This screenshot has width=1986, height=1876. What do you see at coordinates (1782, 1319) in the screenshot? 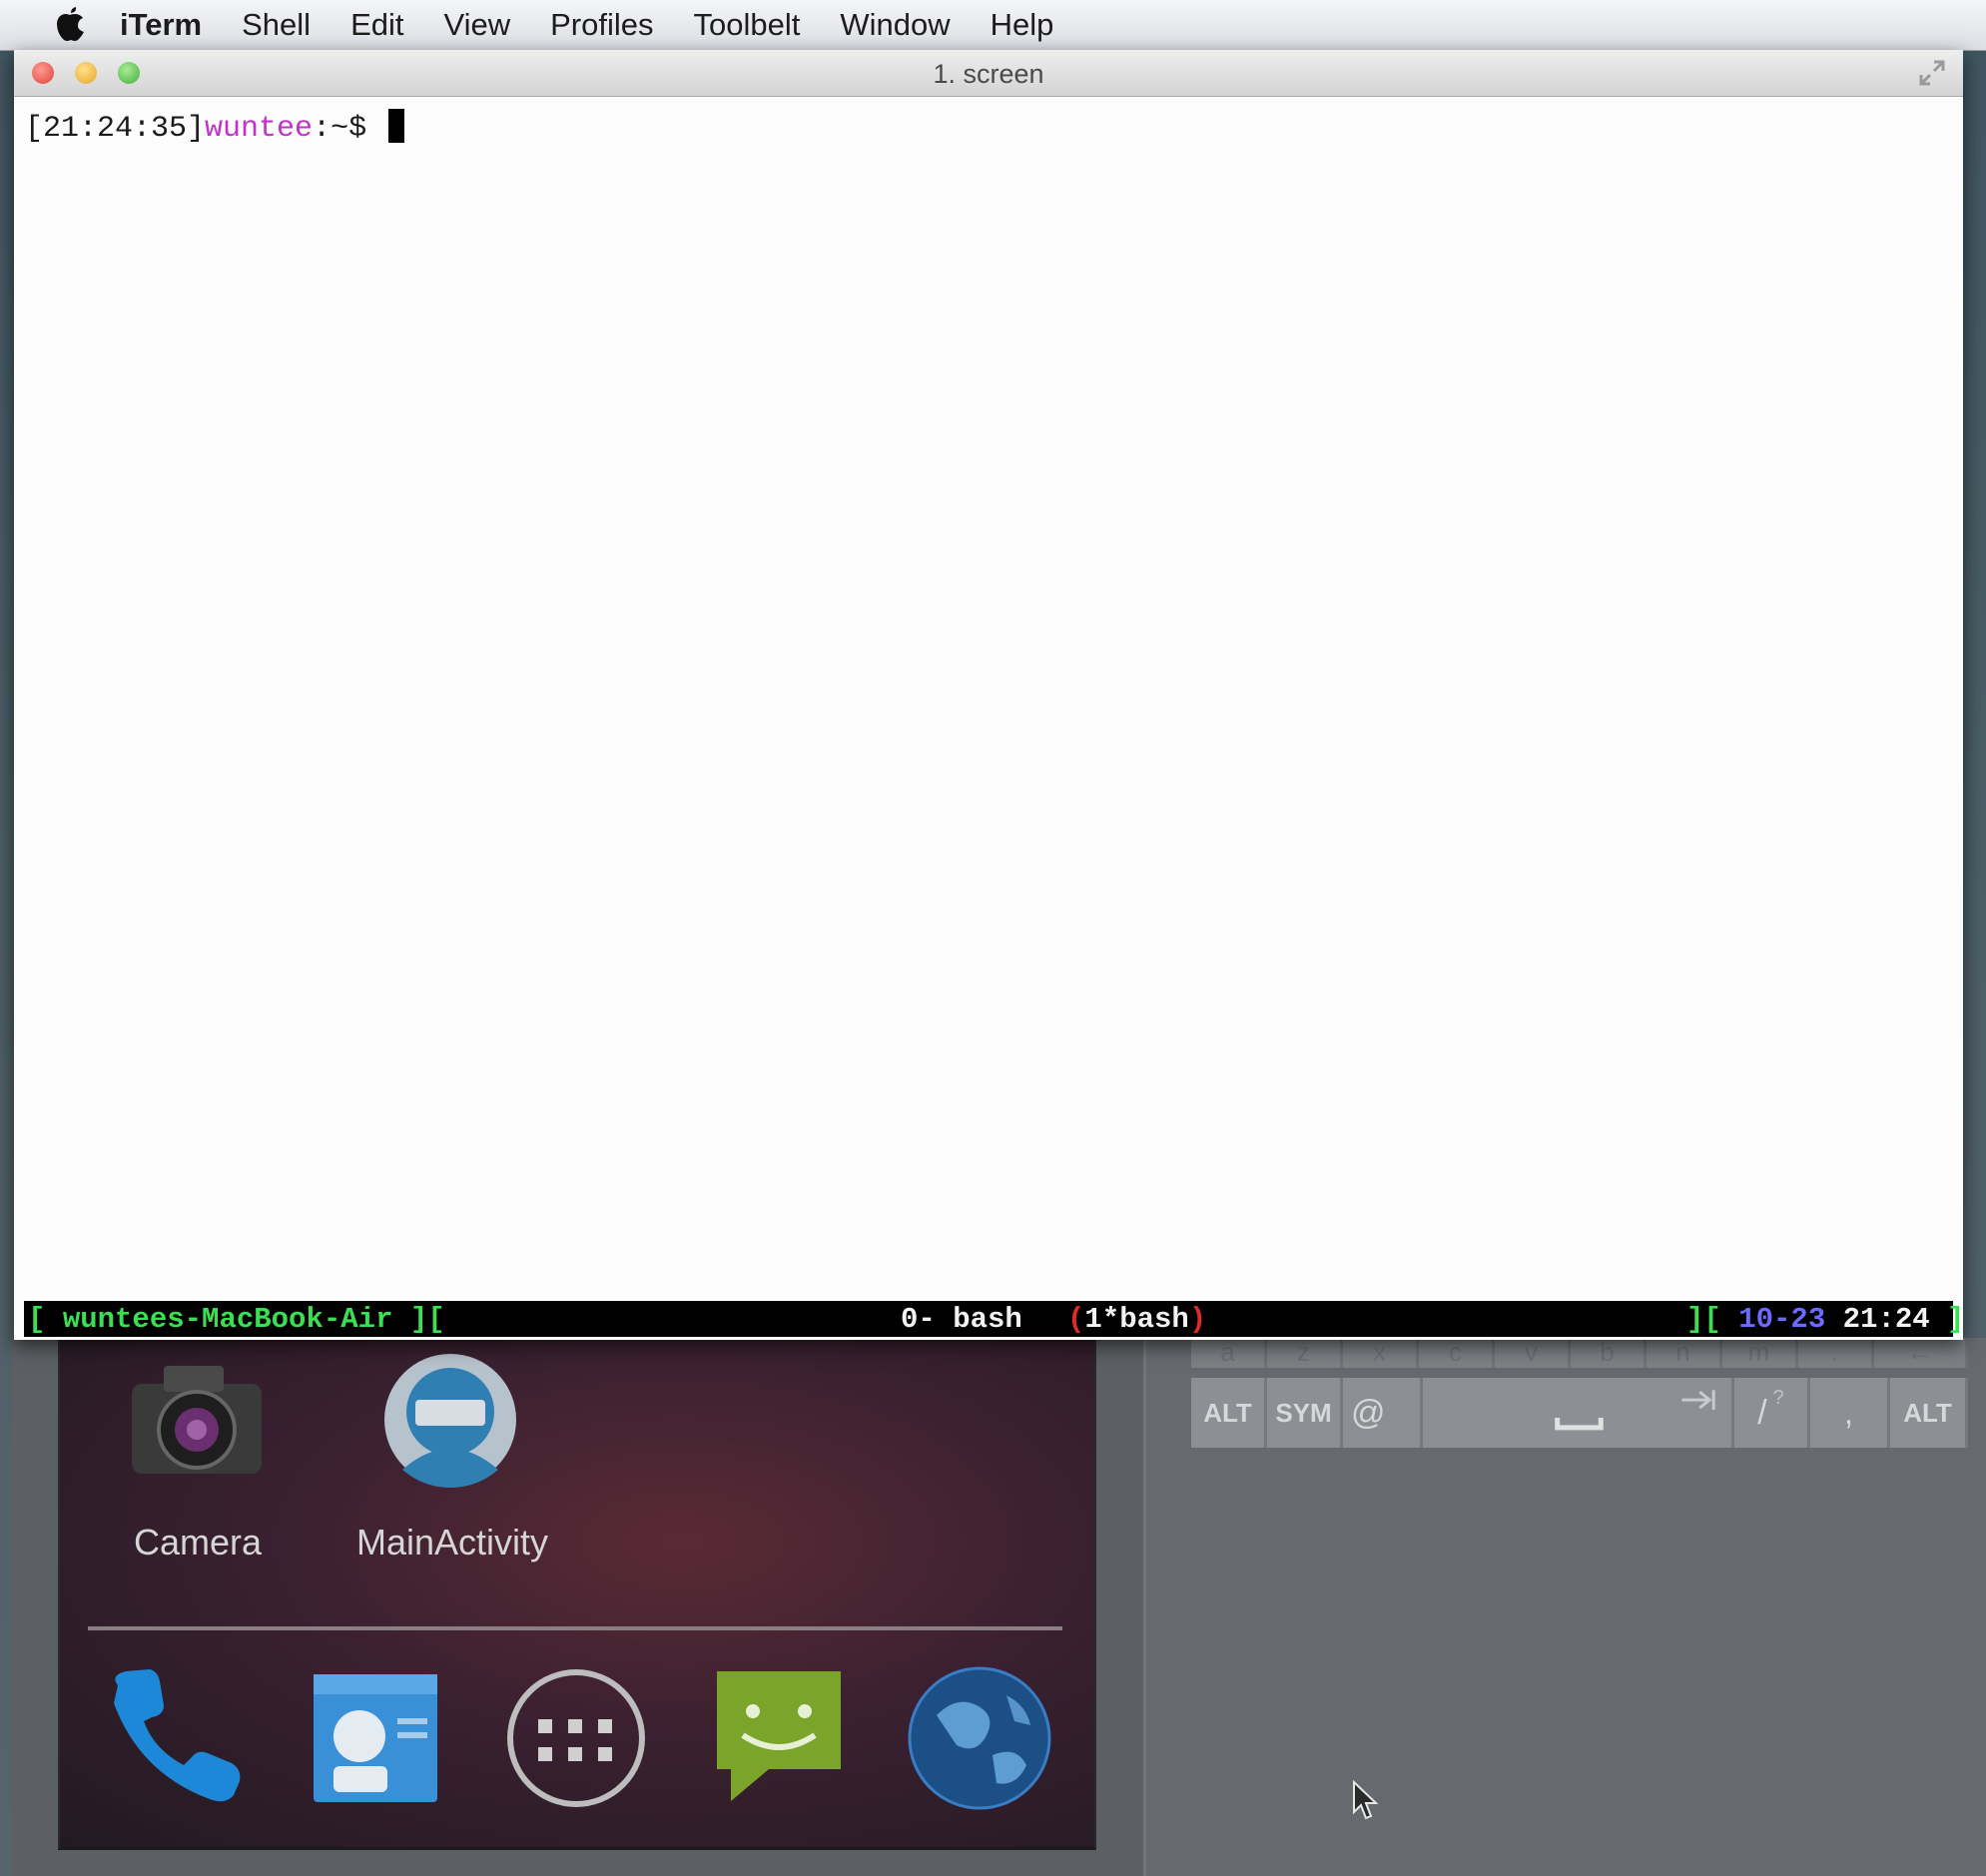
I see `status-date: 10-23` at bounding box center [1782, 1319].